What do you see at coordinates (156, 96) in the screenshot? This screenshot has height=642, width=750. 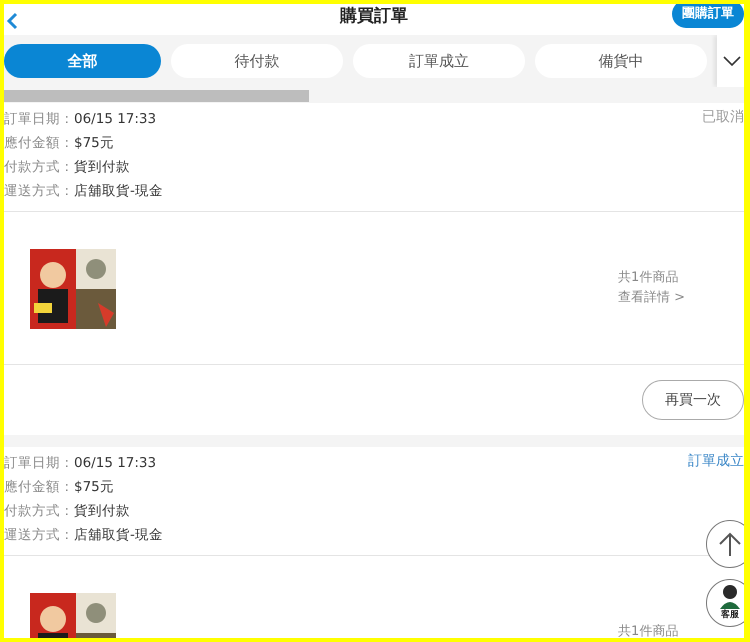 I see `scrollbar-thumb` at bounding box center [156, 96].